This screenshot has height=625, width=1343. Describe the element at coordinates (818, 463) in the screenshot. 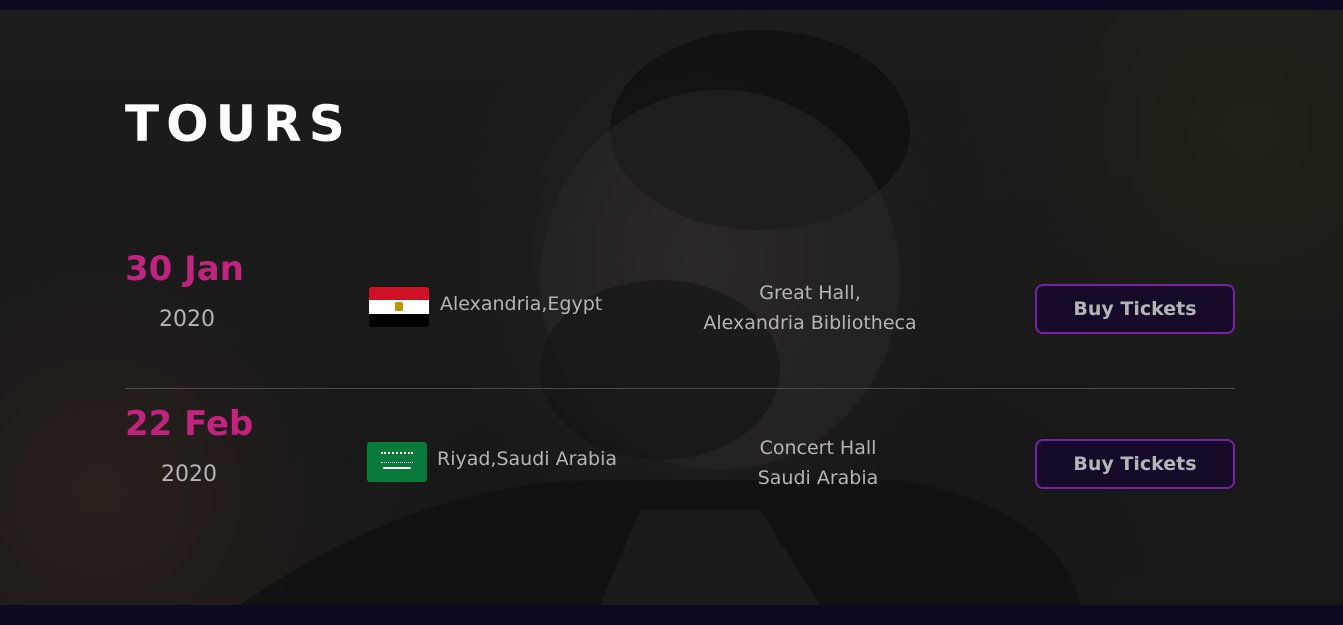

I see `tour-venue: Concert Hall Saudi Arabia` at that location.